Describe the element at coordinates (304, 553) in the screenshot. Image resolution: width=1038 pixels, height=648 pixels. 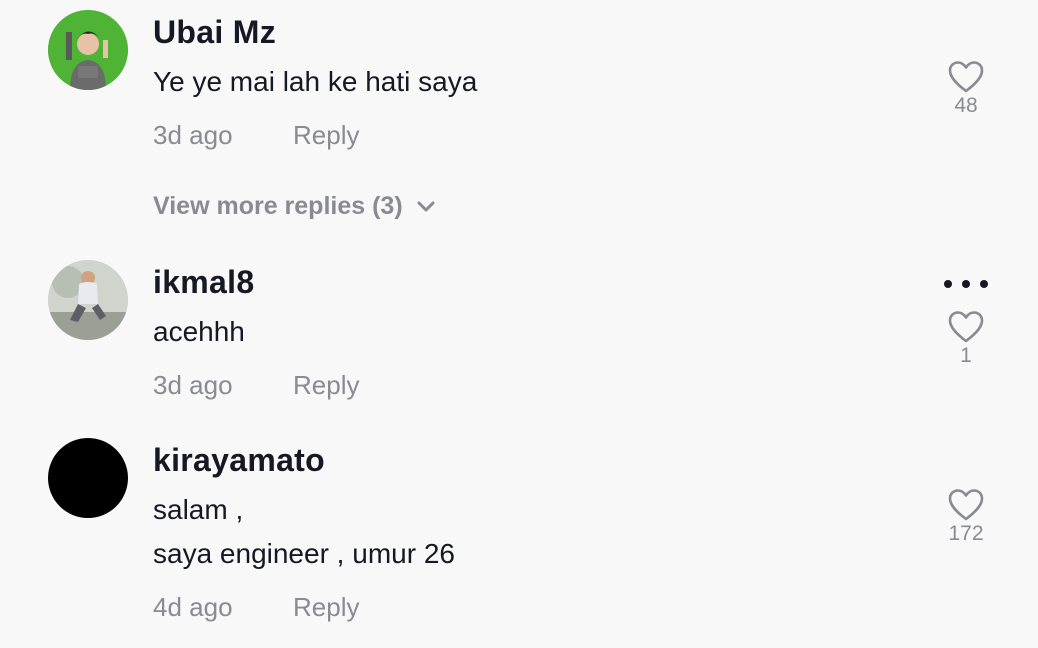
I see `comment-text: saya engineer , umur 26` at that location.